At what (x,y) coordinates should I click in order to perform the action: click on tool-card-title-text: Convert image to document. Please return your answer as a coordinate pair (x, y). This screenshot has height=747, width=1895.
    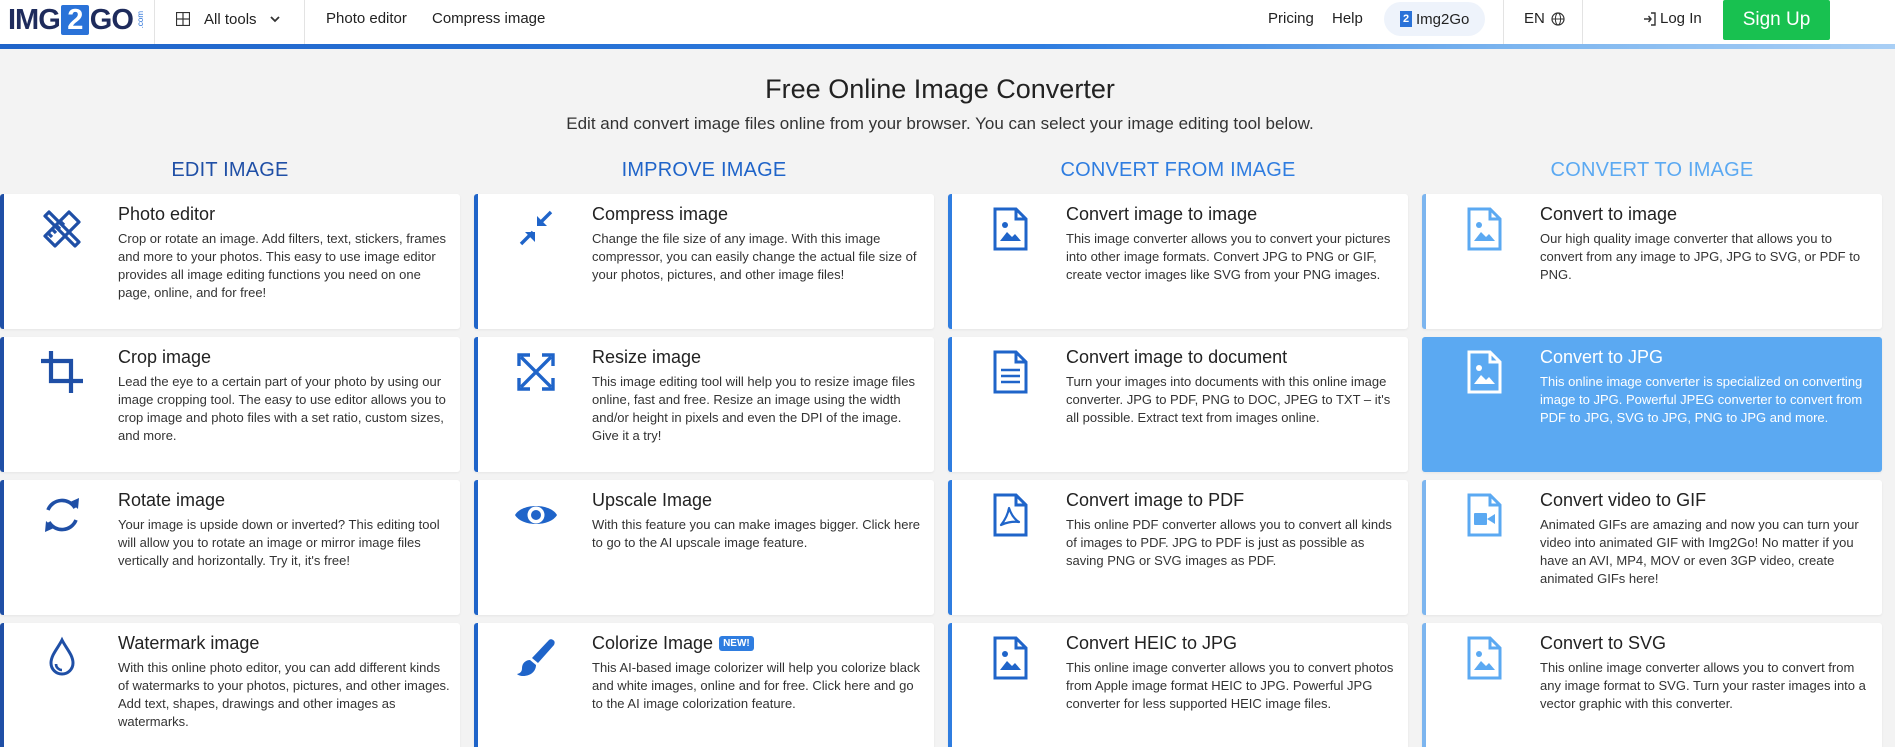
    Looking at the image, I should click on (1177, 357).